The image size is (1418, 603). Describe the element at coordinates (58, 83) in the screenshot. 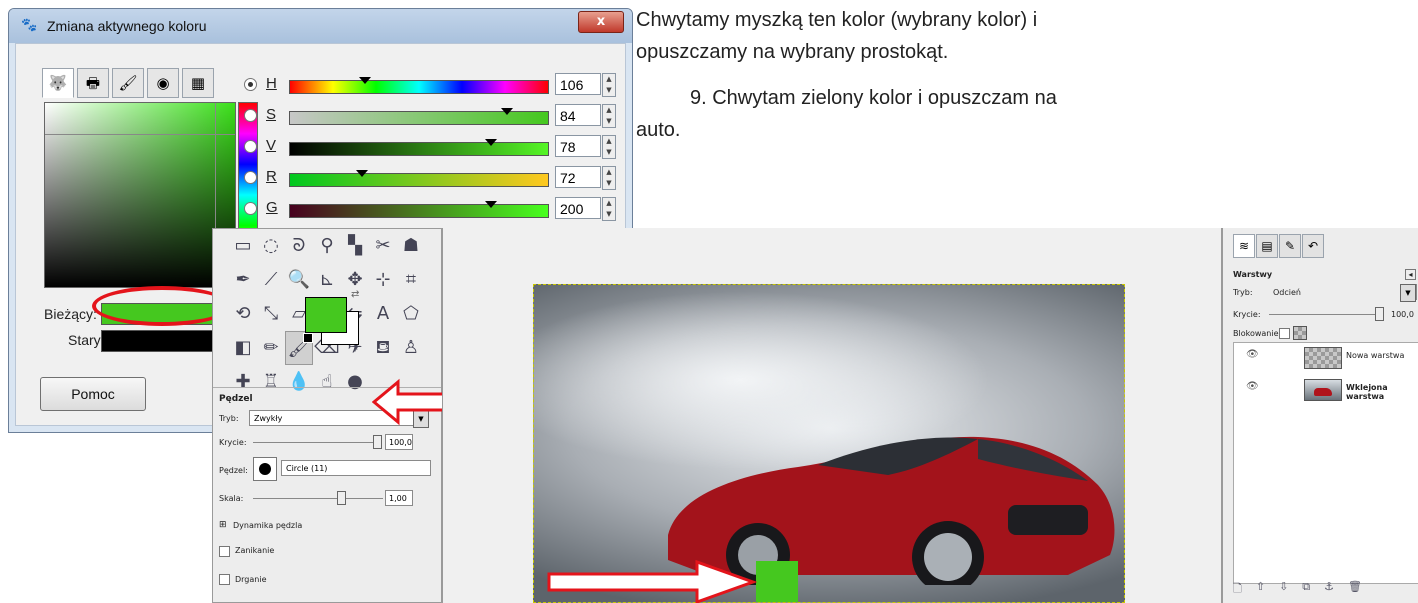

I see `wilber-icon: 🐺` at that location.